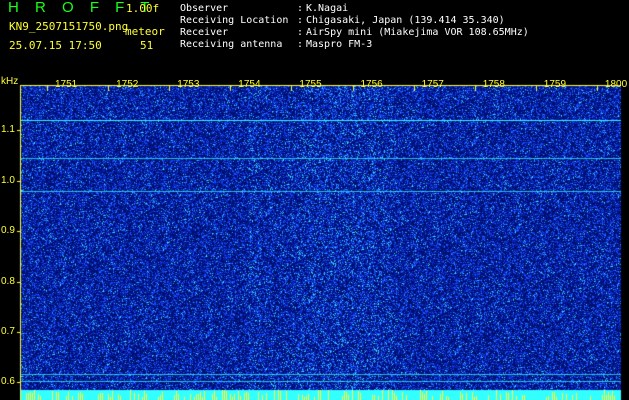 The height and width of the screenshot is (400, 629). I want to click on location-key: Receiving Location, so click(234, 20).